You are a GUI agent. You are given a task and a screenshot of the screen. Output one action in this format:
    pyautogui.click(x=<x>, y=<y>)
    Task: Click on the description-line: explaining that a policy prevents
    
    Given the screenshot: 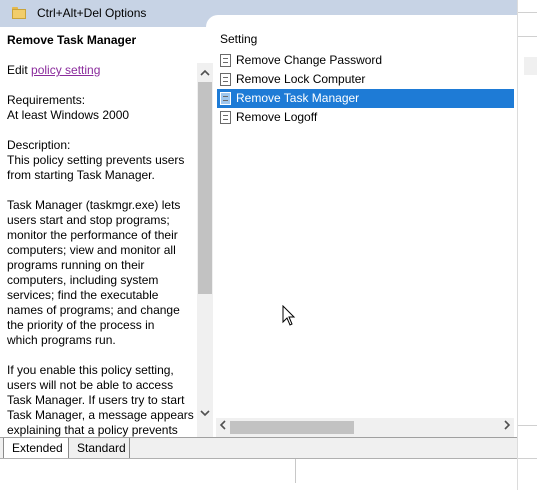 What is the action you would take?
    pyautogui.click(x=92, y=430)
    